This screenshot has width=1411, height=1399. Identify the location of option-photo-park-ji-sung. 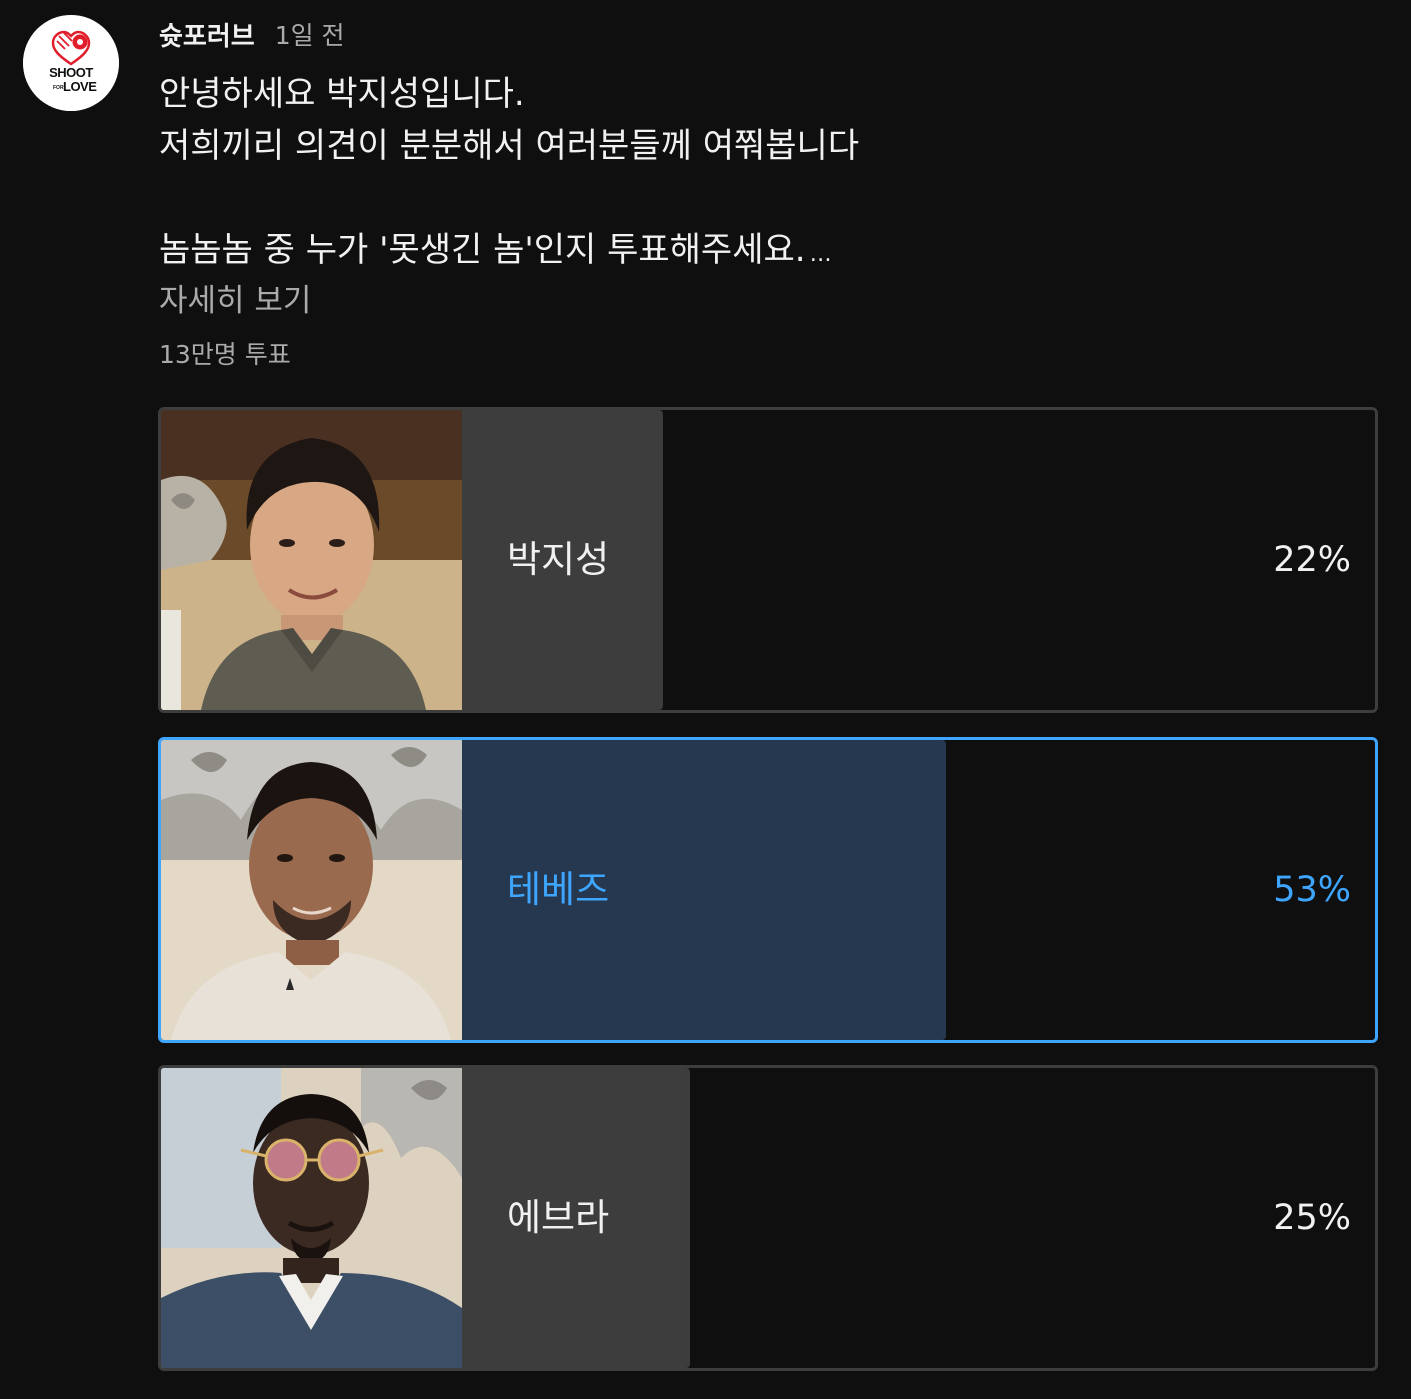
(311, 560).